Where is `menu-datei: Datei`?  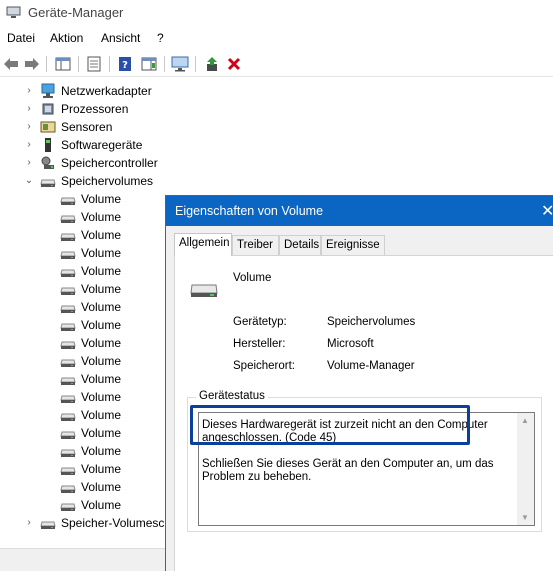
menu-datei: Datei is located at coordinates (21, 38).